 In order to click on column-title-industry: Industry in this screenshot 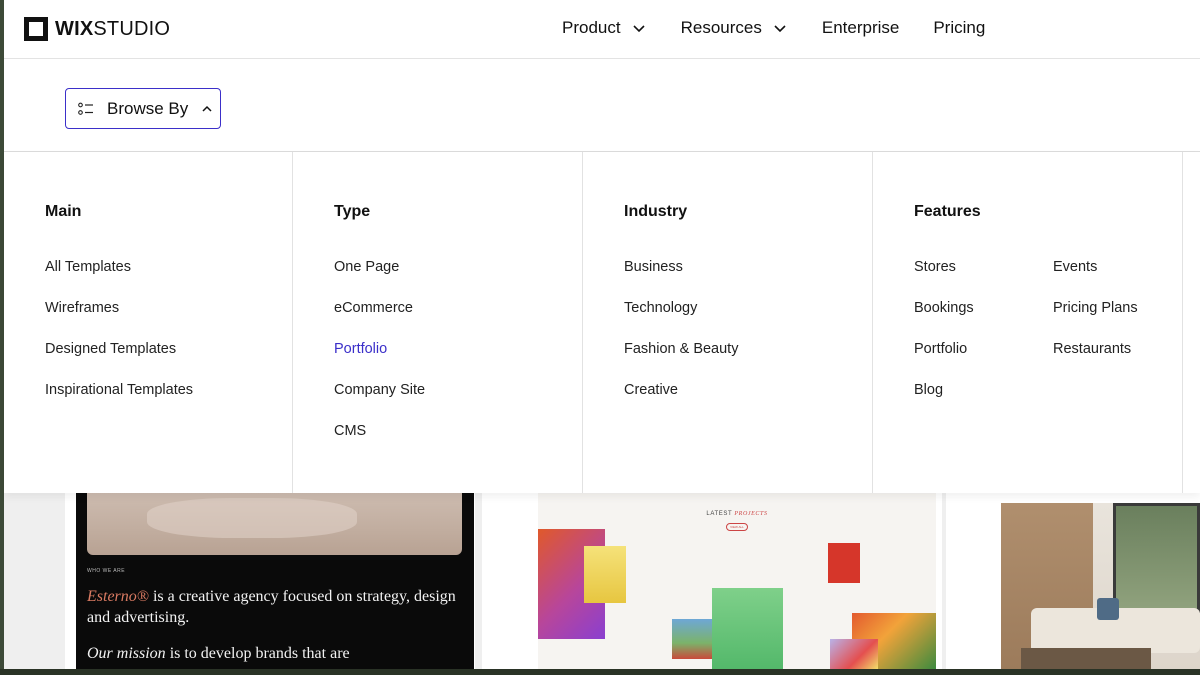, I will do `click(656, 211)`.